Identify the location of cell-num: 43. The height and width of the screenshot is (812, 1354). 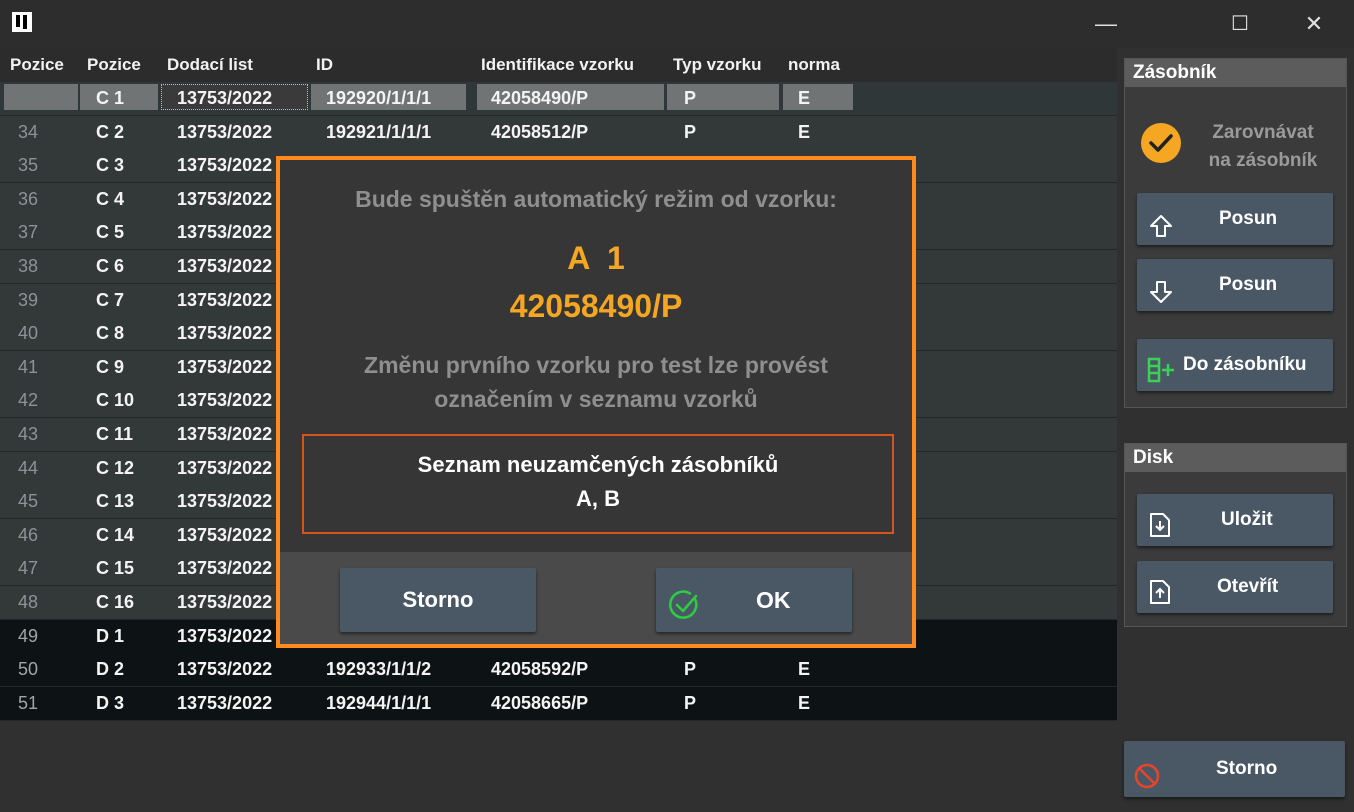
(28, 434).